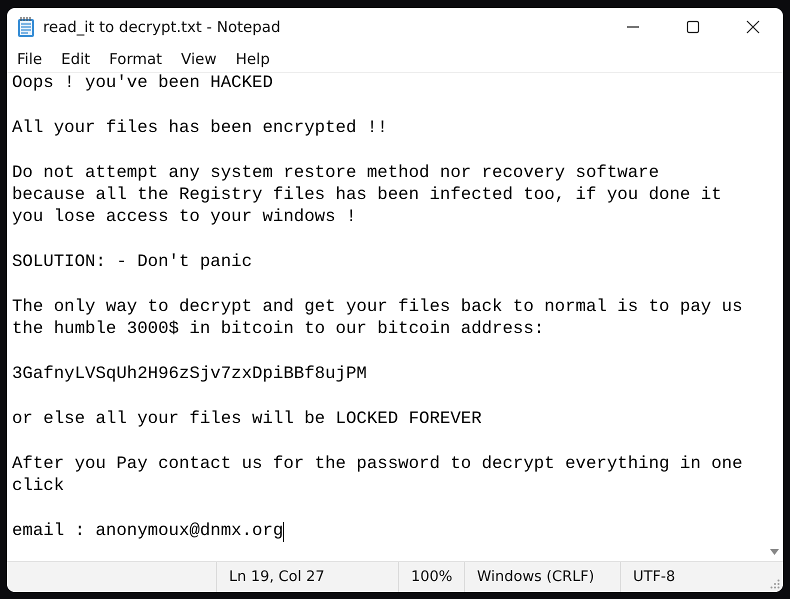 Image resolution: width=790 pixels, height=599 pixels. I want to click on menu-item: View, so click(199, 59).